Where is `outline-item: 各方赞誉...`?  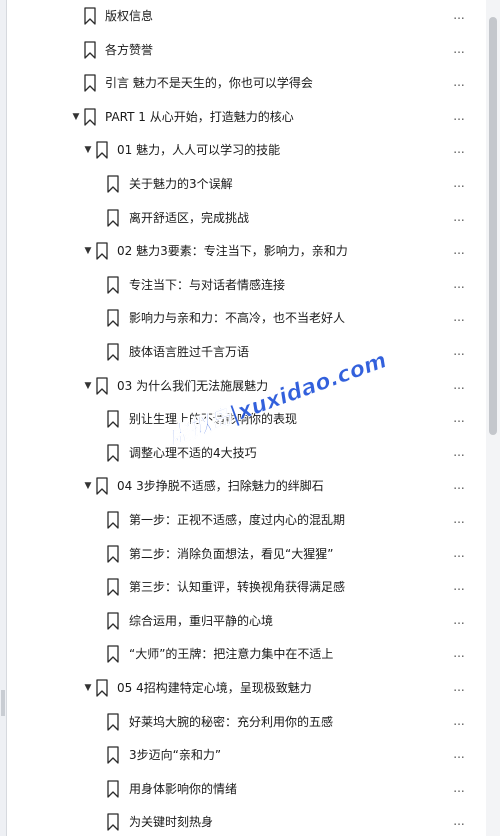 outline-item: 各方赞誉... is located at coordinates (246, 51).